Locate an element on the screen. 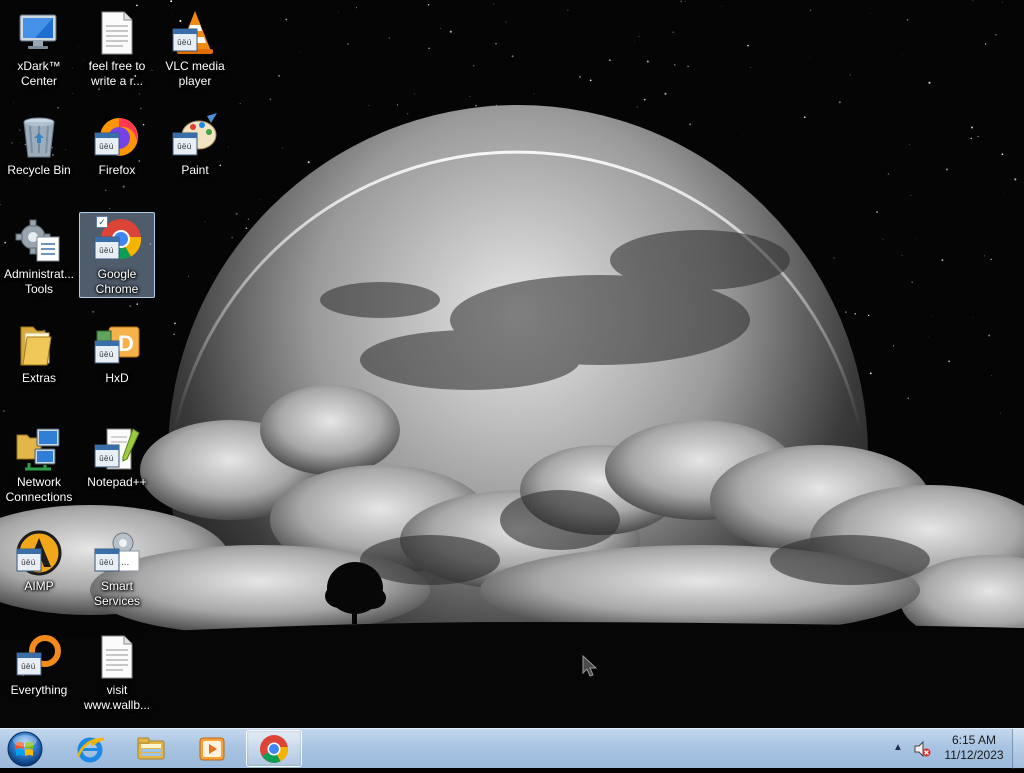  desktop-icon-network: Network Connections is located at coordinates (39, 463).